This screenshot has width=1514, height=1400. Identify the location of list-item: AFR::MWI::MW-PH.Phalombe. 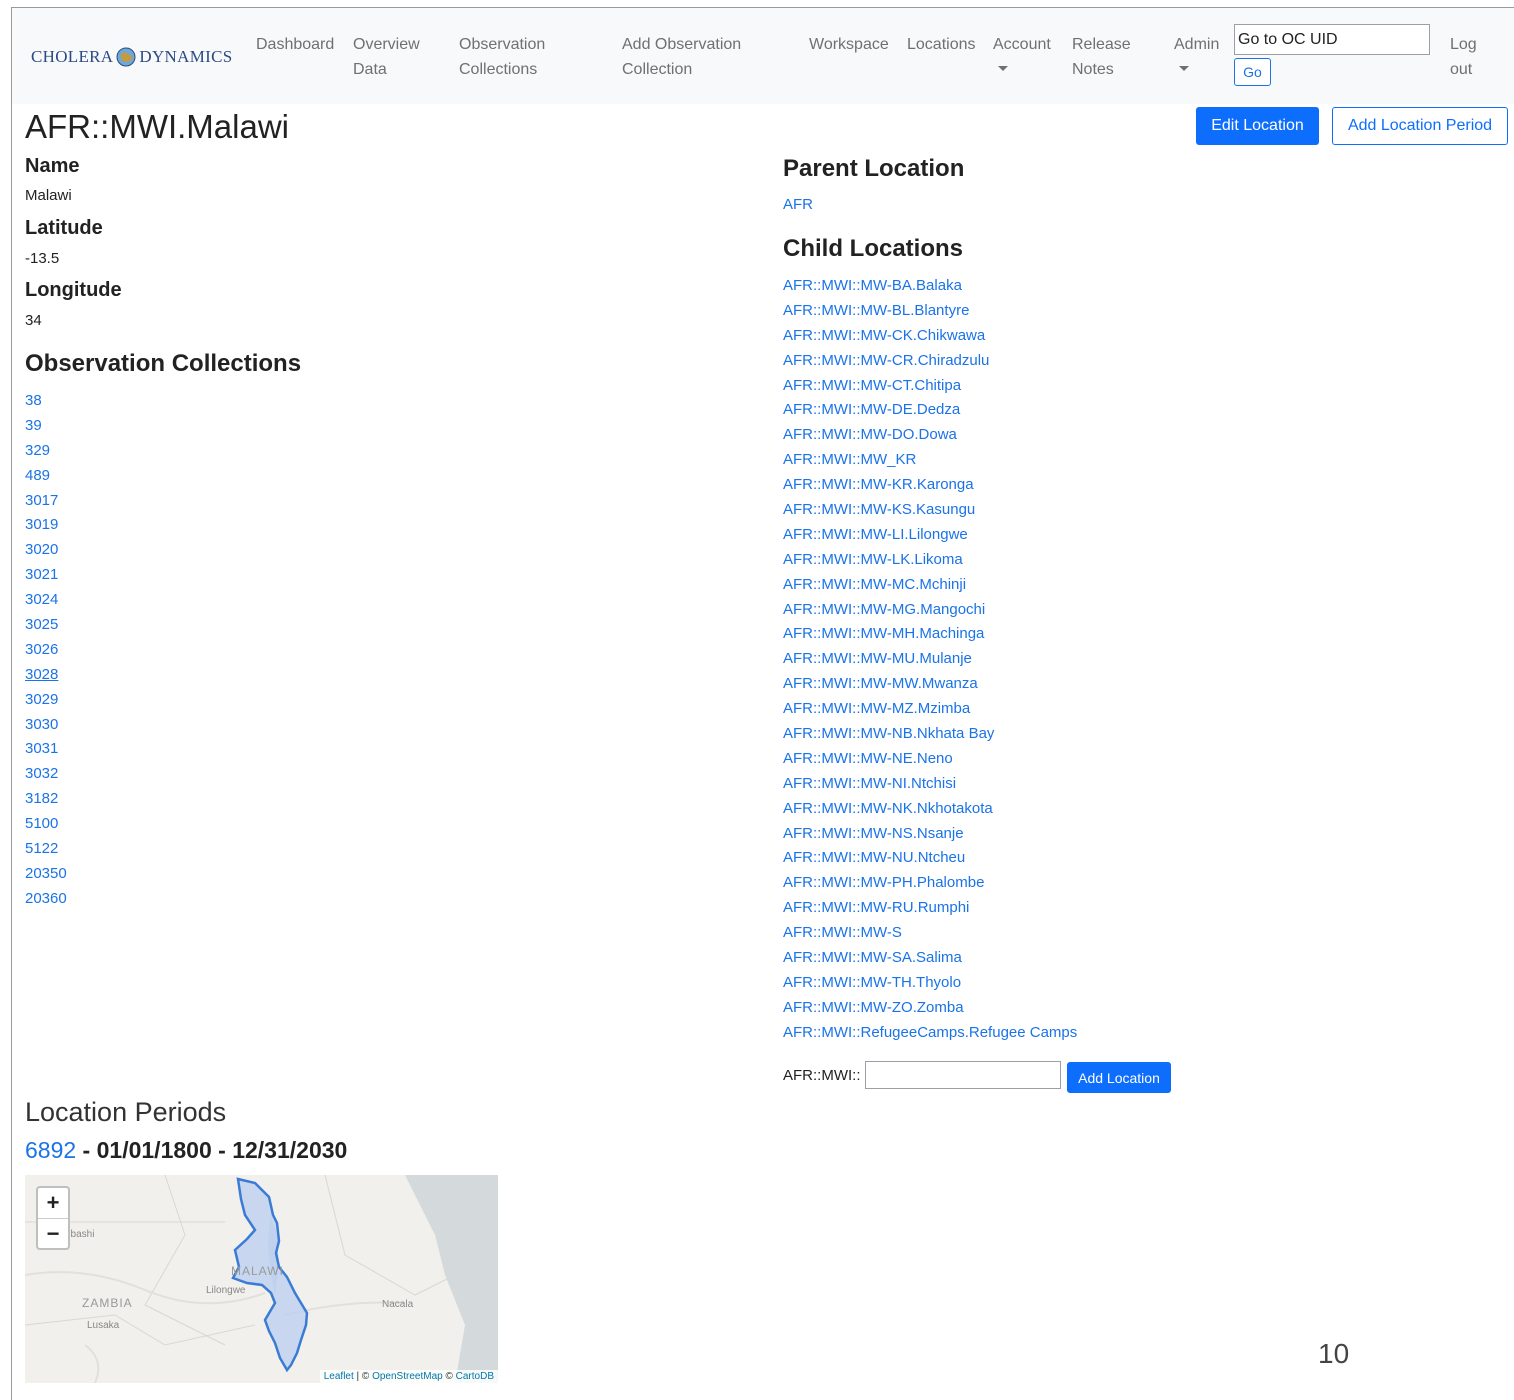
(930, 883).